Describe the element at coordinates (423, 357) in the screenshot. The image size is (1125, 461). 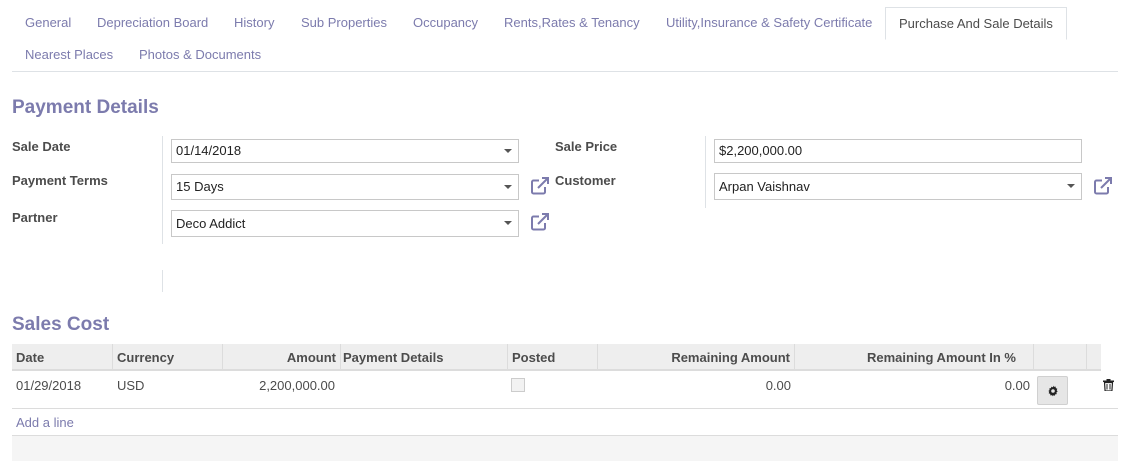
I see `col-payment-details: Payment Details` at that location.